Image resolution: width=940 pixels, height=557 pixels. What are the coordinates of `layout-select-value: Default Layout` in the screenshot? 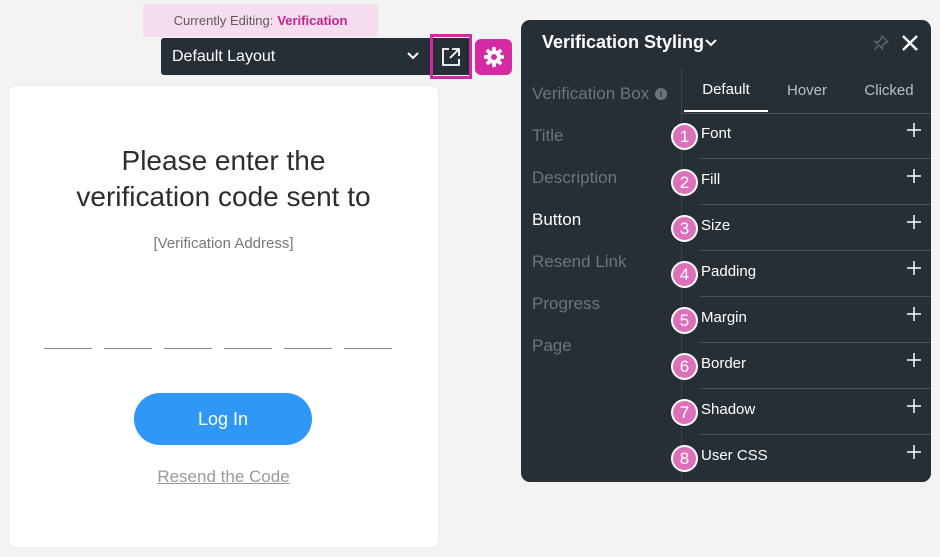 It's located at (224, 56).